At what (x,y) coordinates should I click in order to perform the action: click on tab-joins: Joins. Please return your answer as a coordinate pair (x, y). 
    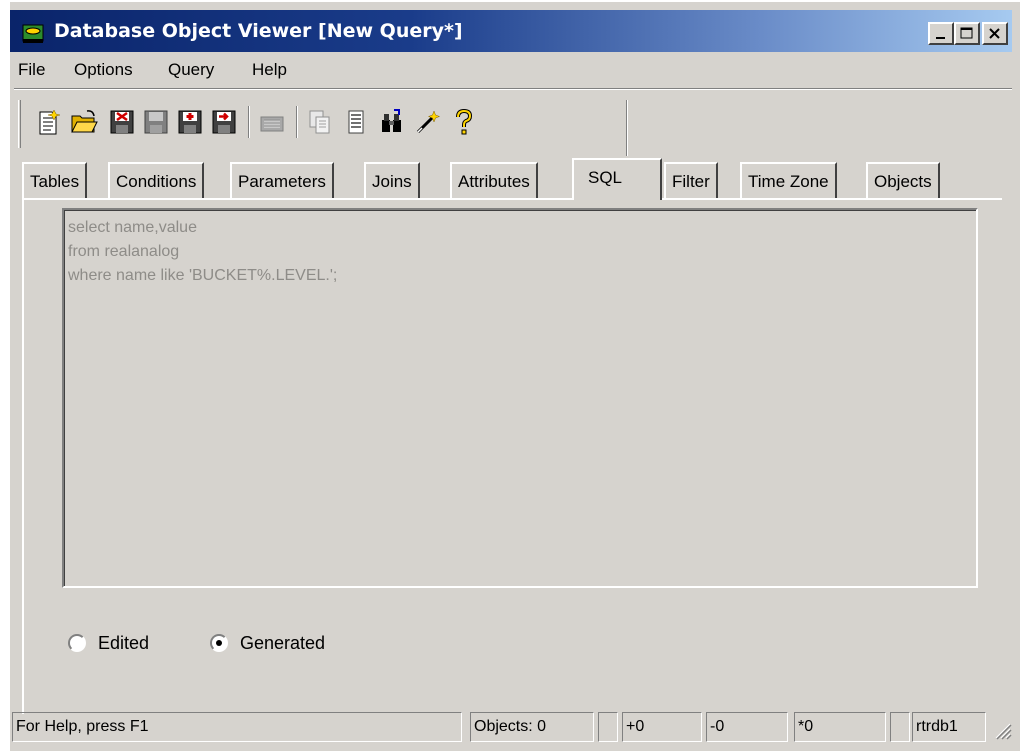
    Looking at the image, I should click on (392, 180).